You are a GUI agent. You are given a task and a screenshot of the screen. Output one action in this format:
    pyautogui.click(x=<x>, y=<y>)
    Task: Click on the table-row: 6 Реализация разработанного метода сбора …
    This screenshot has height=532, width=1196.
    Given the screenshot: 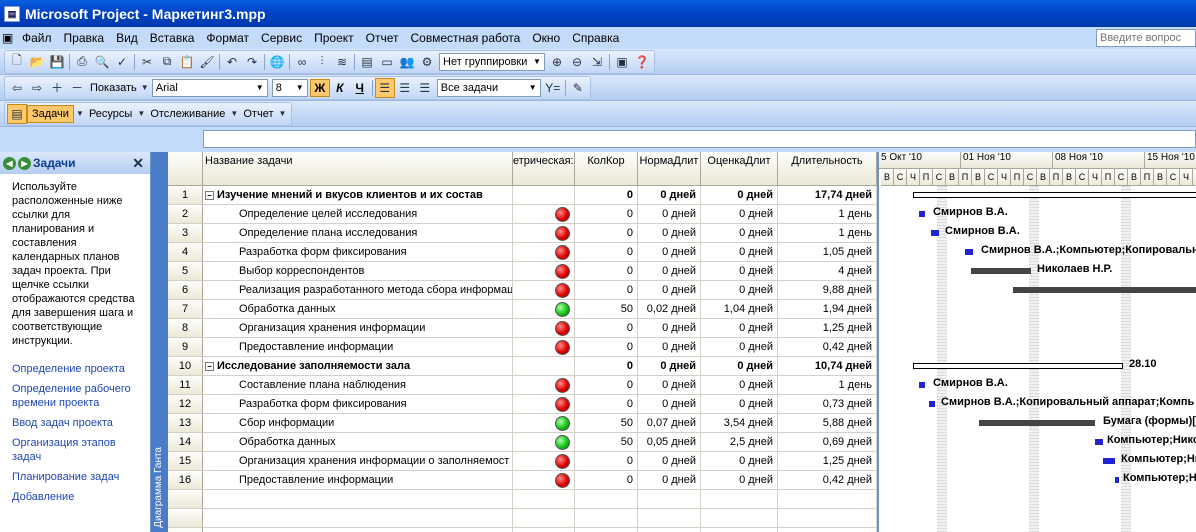 What is the action you would take?
    pyautogui.click(x=522, y=290)
    